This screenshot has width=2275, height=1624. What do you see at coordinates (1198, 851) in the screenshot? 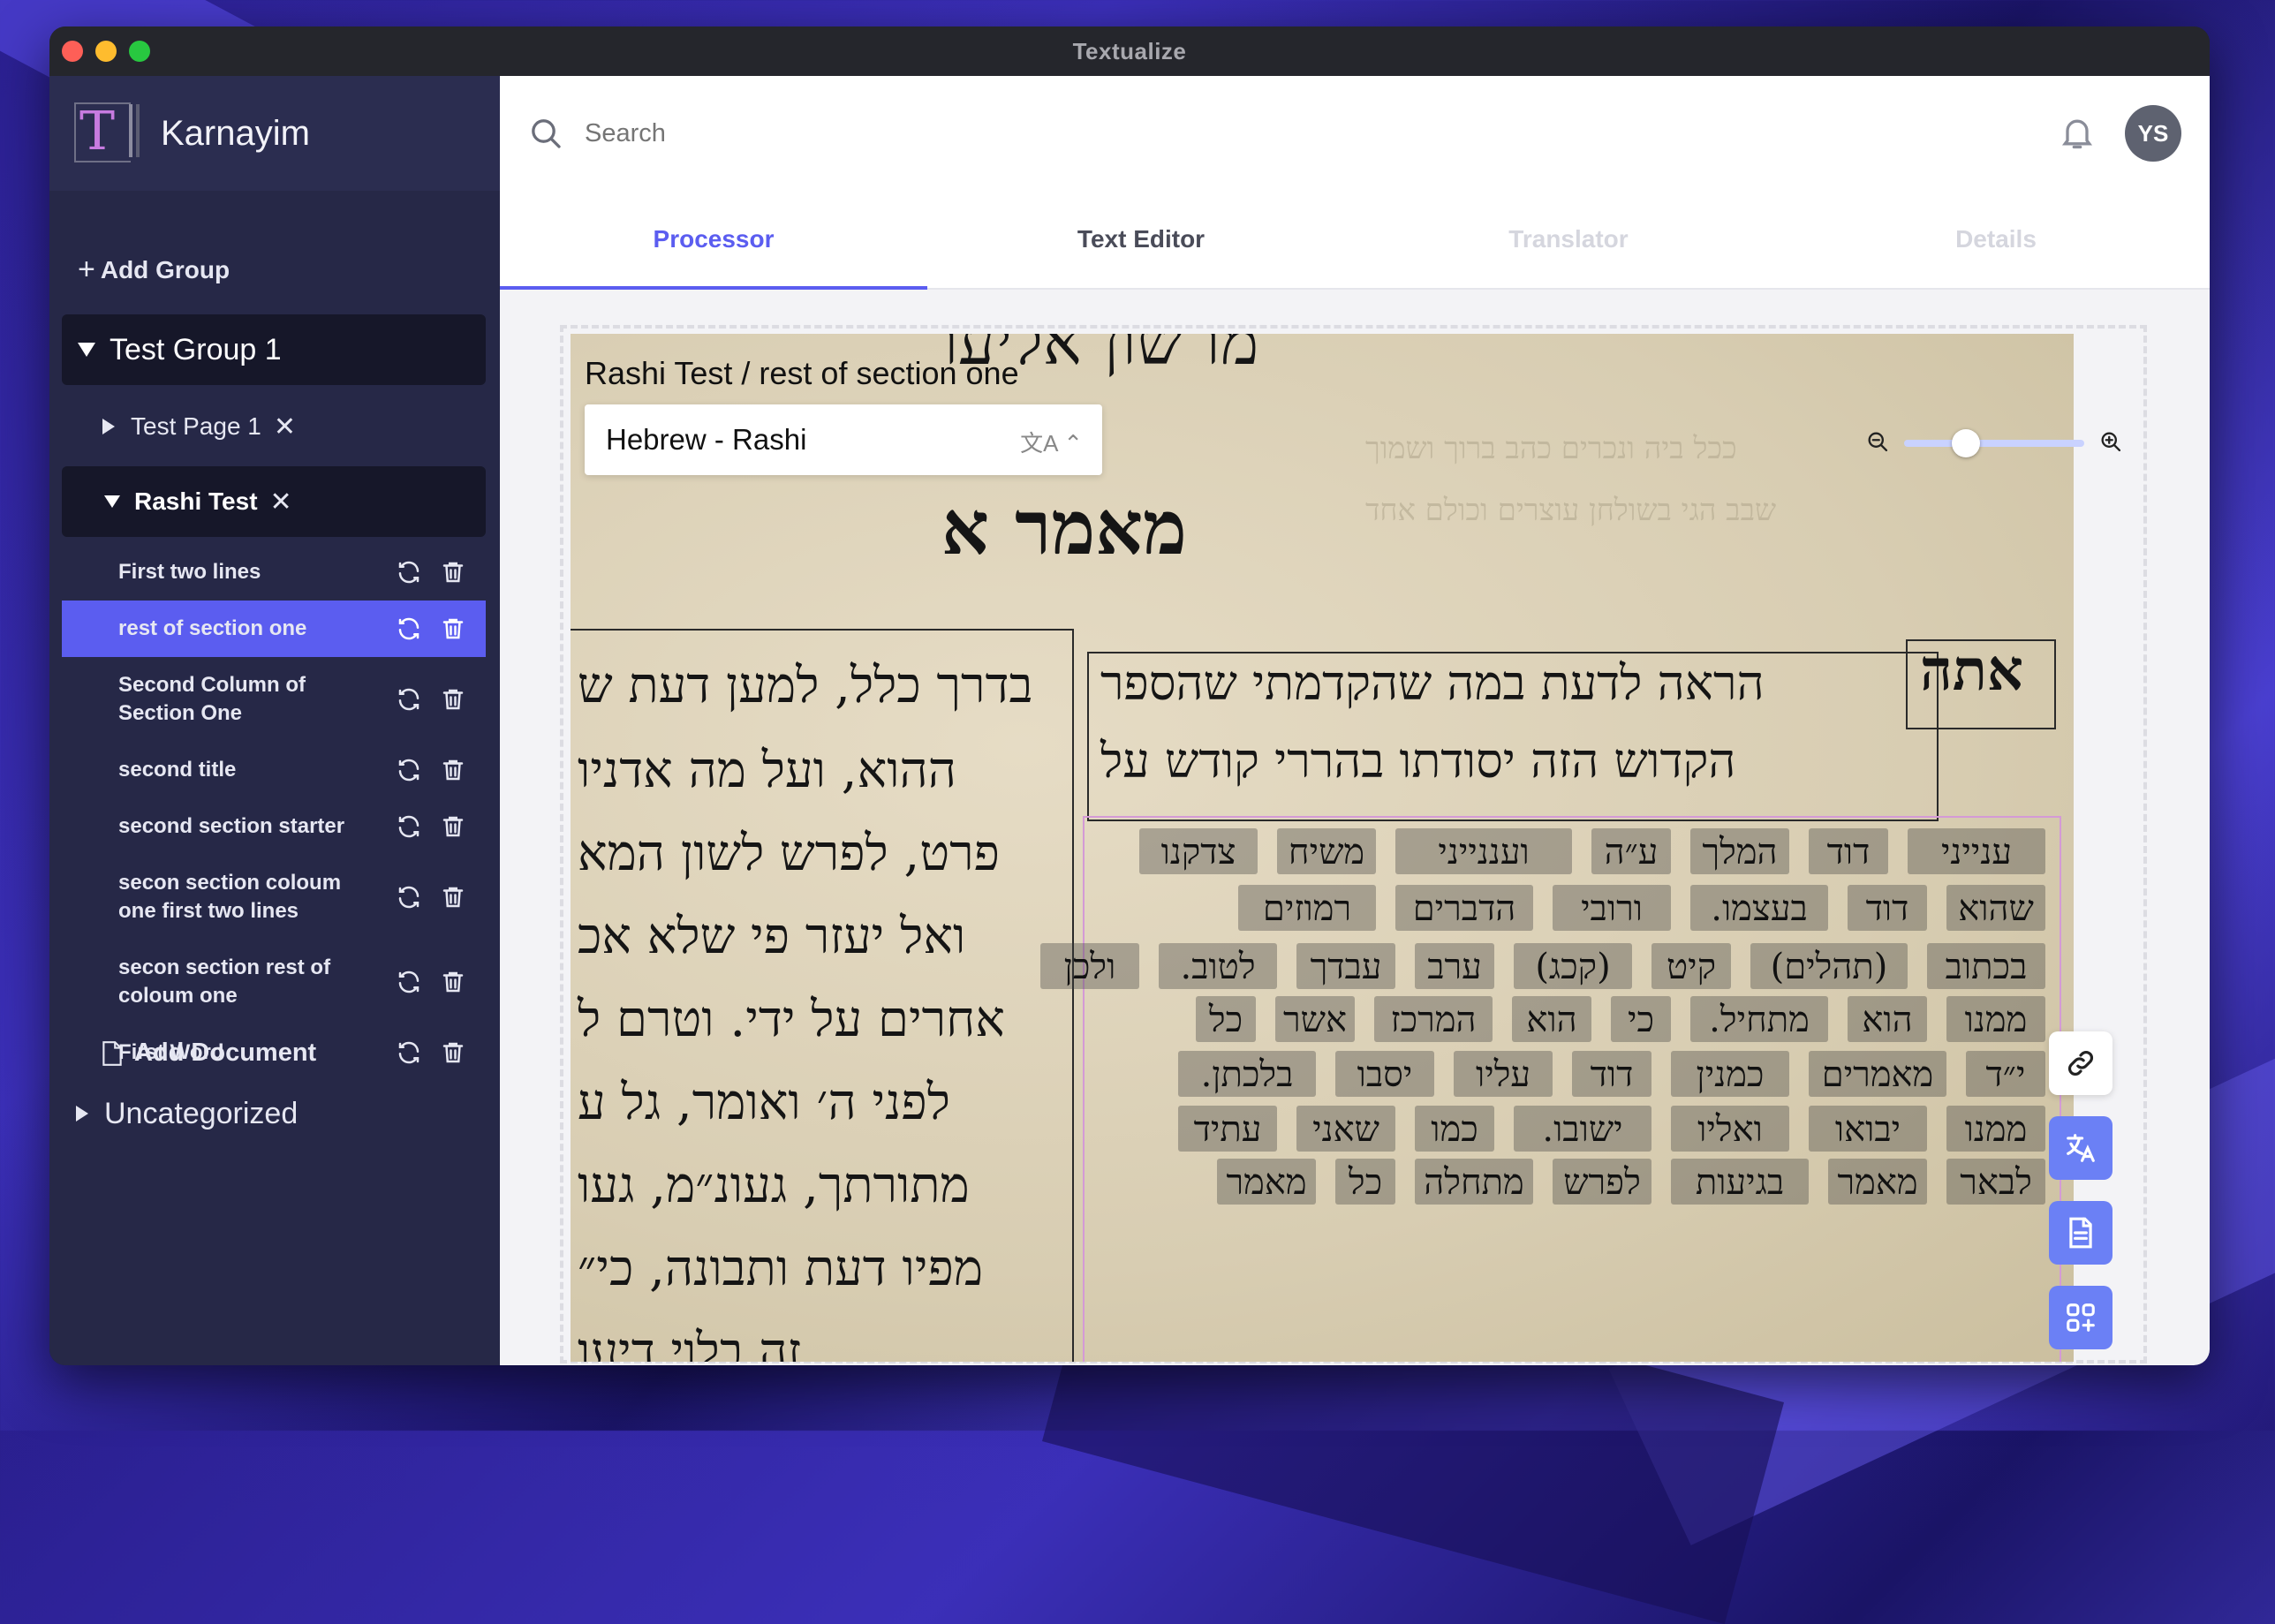
I see `recognized-word: צדקנו` at bounding box center [1198, 851].